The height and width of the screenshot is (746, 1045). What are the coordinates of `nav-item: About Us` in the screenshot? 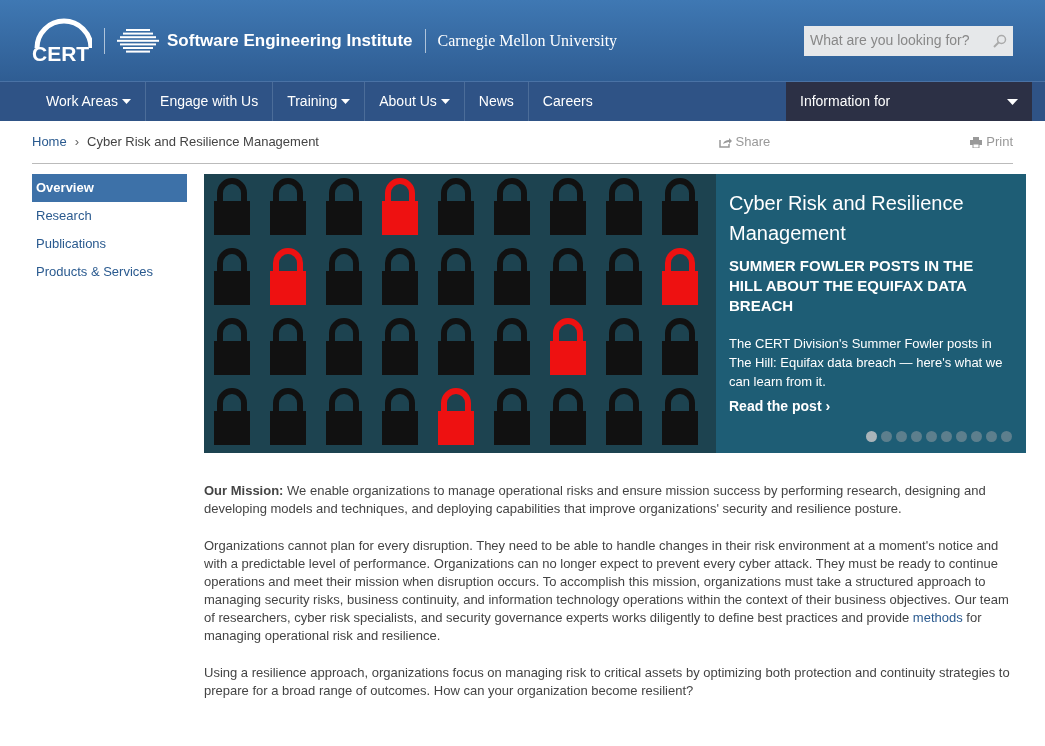 It's located at (415, 101).